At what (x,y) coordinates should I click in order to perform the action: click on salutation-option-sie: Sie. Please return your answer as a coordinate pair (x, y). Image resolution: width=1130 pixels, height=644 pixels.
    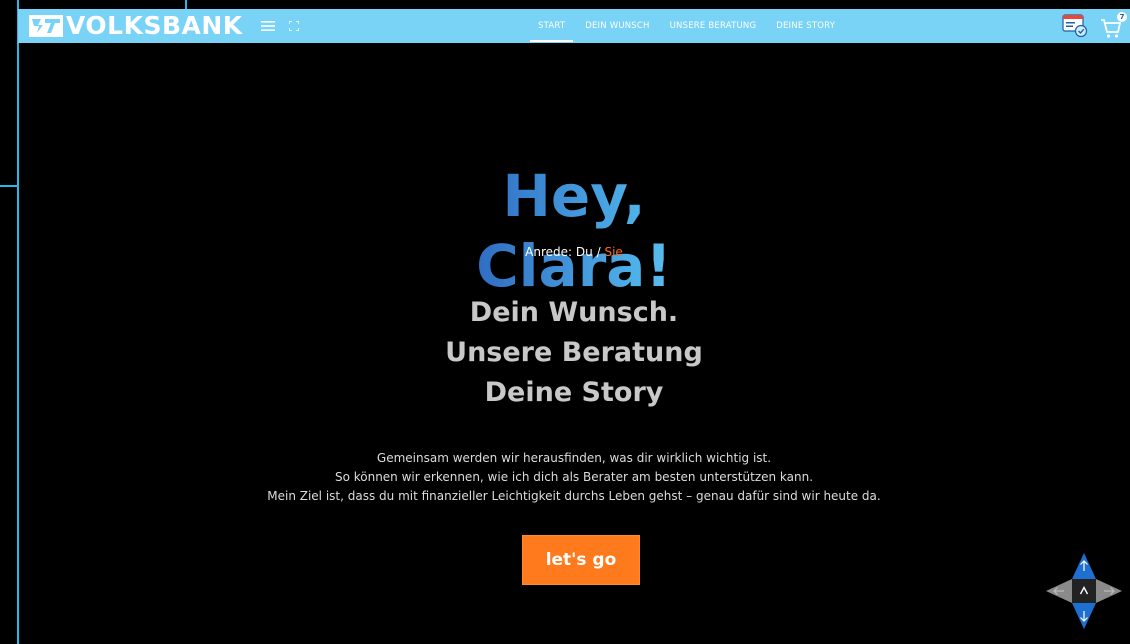
    Looking at the image, I should click on (613, 252).